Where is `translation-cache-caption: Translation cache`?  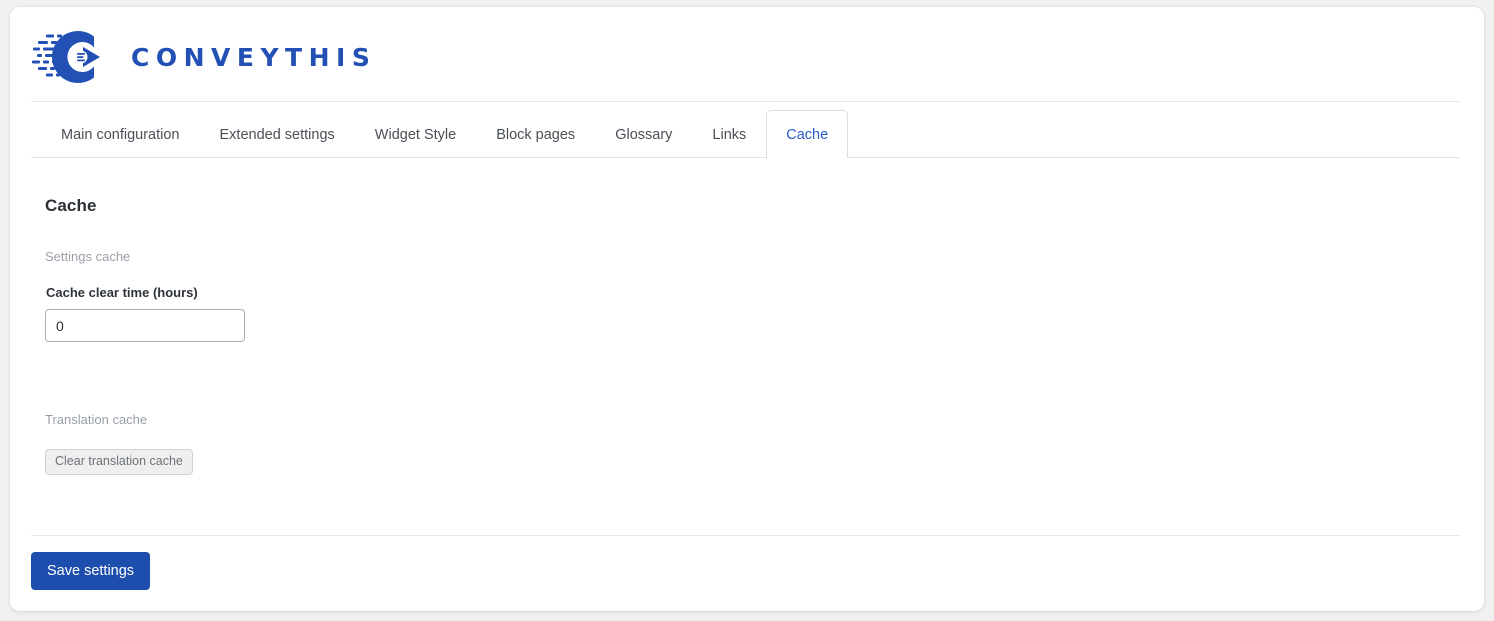 translation-cache-caption: Translation cache is located at coordinates (96, 419).